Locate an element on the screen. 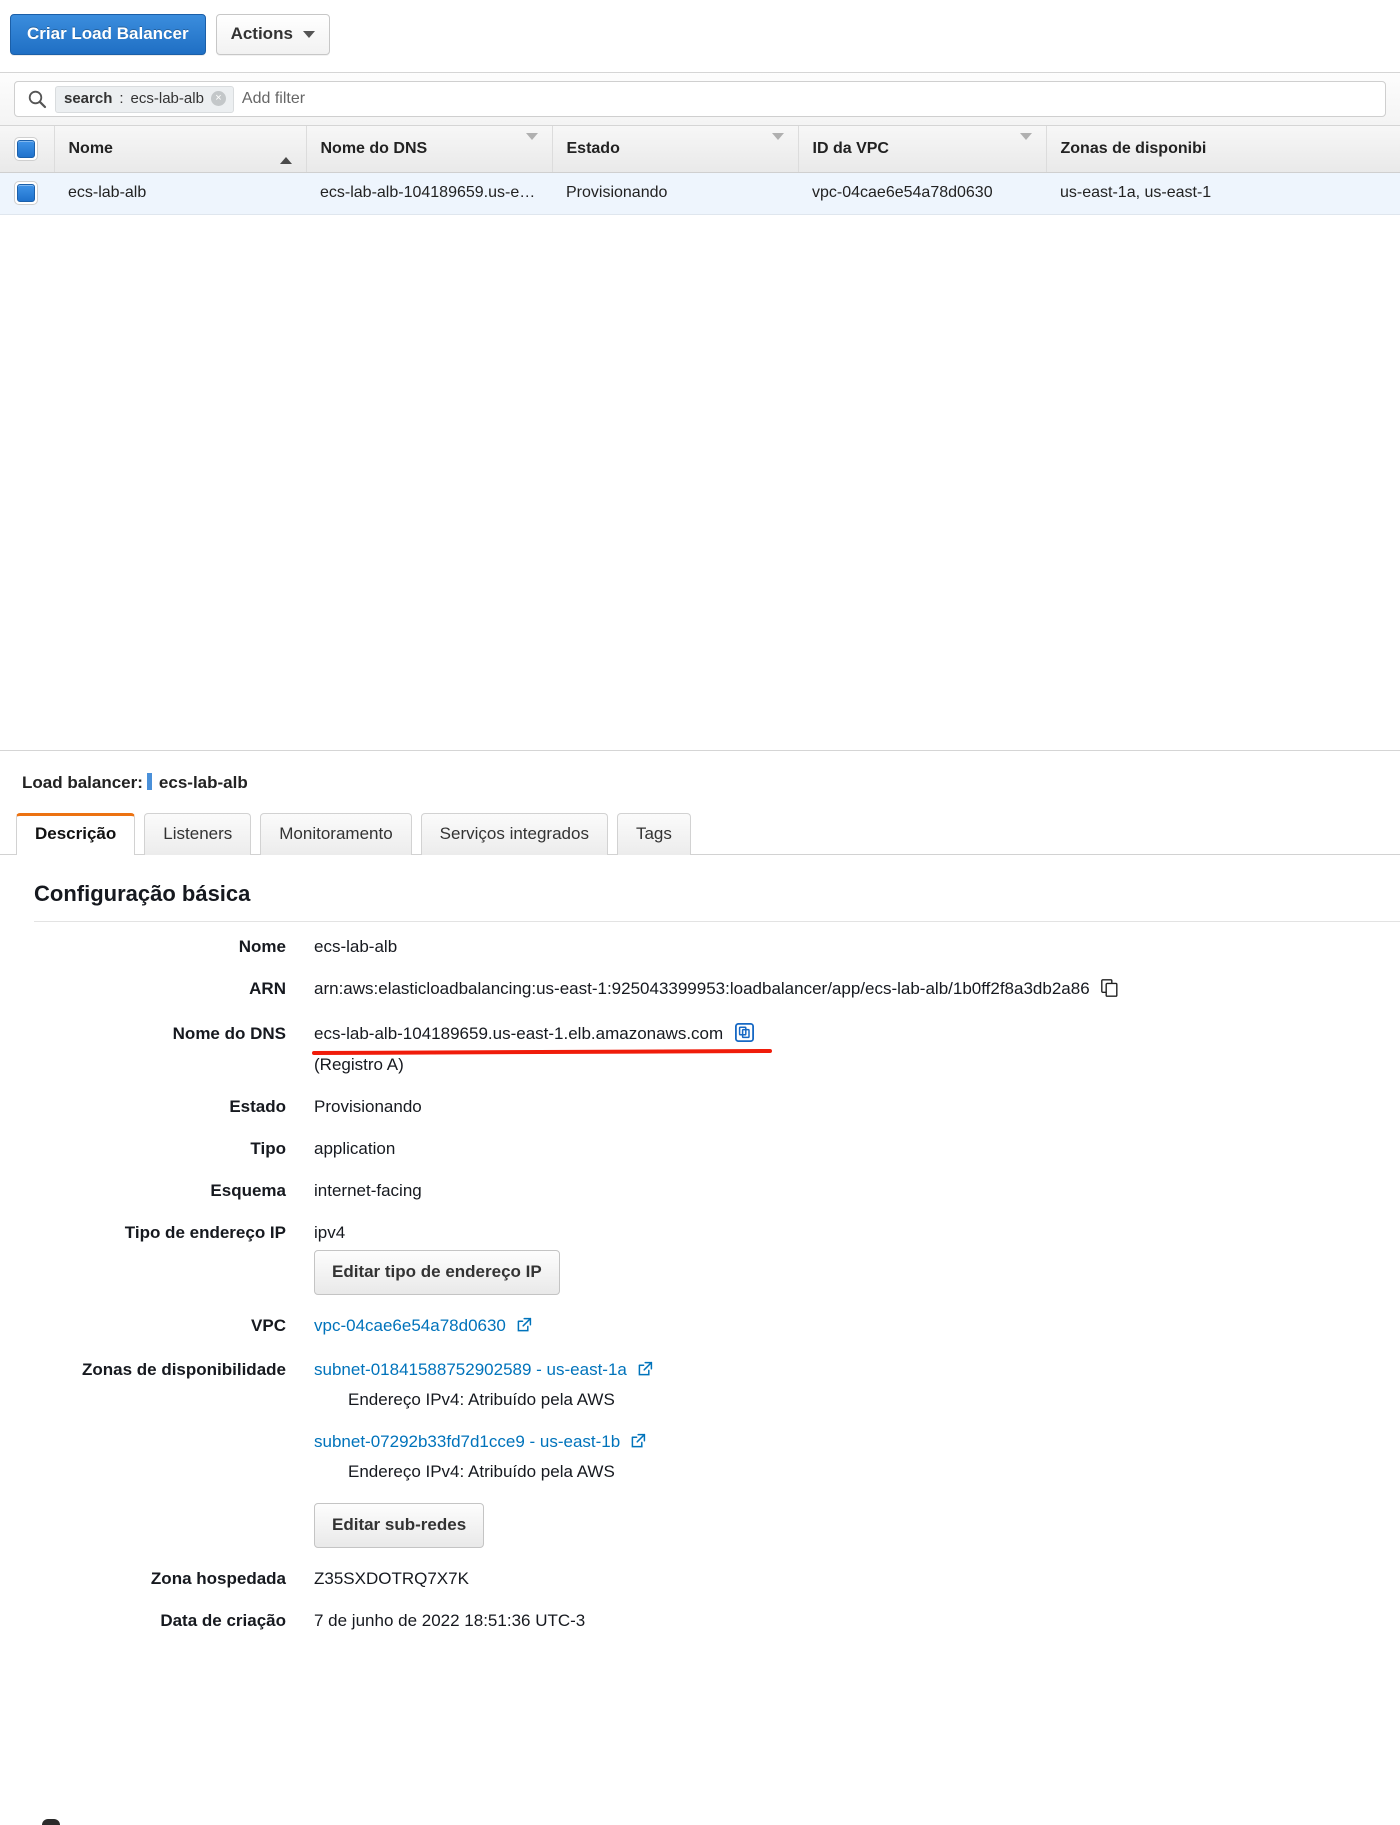 Image resolution: width=1400 pixels, height=1825 pixels. field-arn-label: ARN is located at coordinates (267, 988).